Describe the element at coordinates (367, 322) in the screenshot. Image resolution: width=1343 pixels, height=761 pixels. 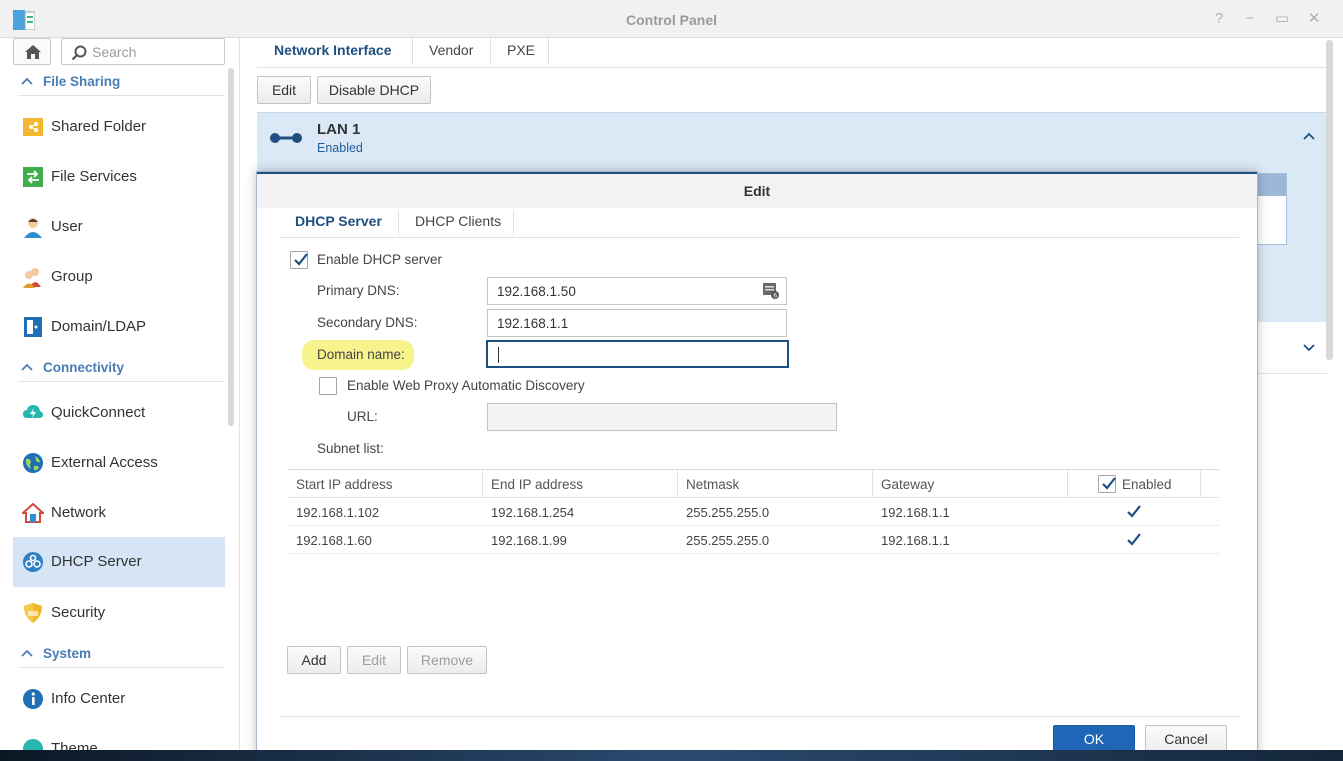
I see `secondary-dns-label: Secondary DNS:` at that location.